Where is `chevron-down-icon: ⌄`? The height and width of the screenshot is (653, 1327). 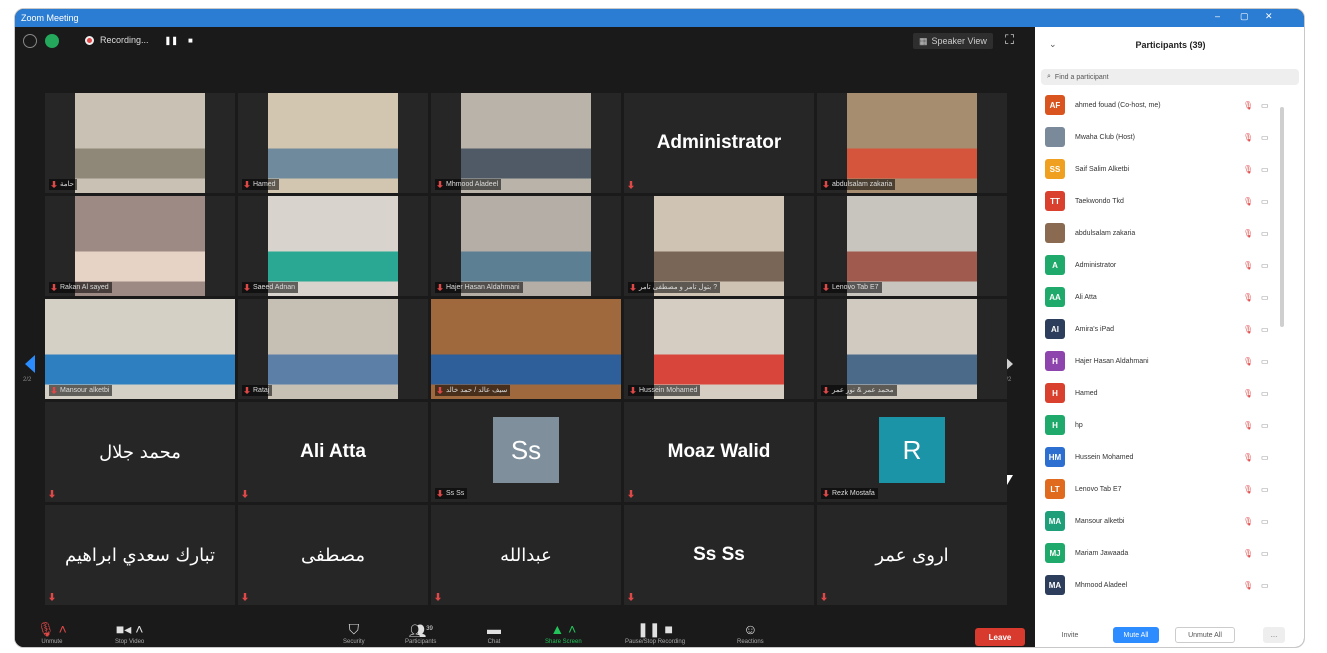
chevron-down-icon: ⌄ is located at coordinates (1053, 44).